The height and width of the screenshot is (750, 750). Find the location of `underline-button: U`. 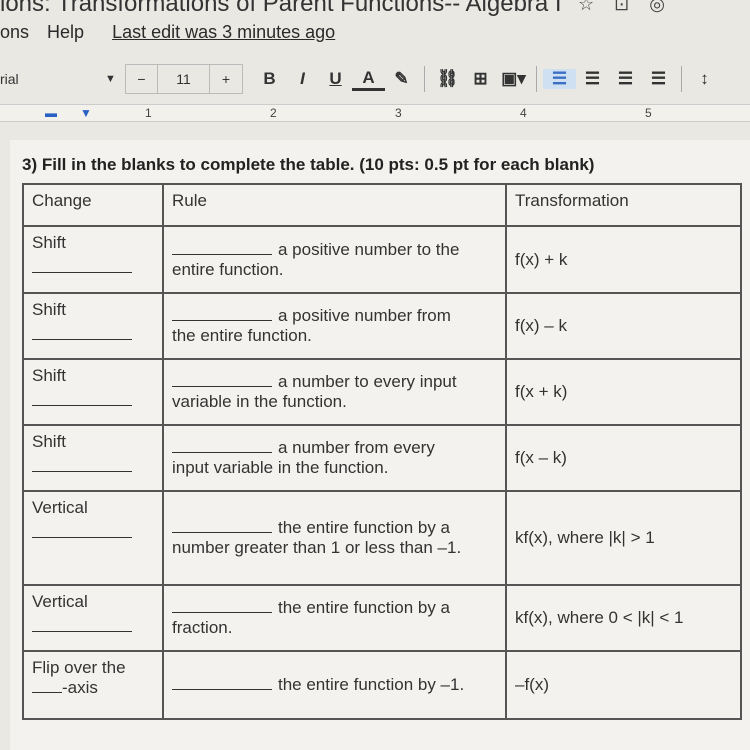

underline-button: U is located at coordinates (335, 79).